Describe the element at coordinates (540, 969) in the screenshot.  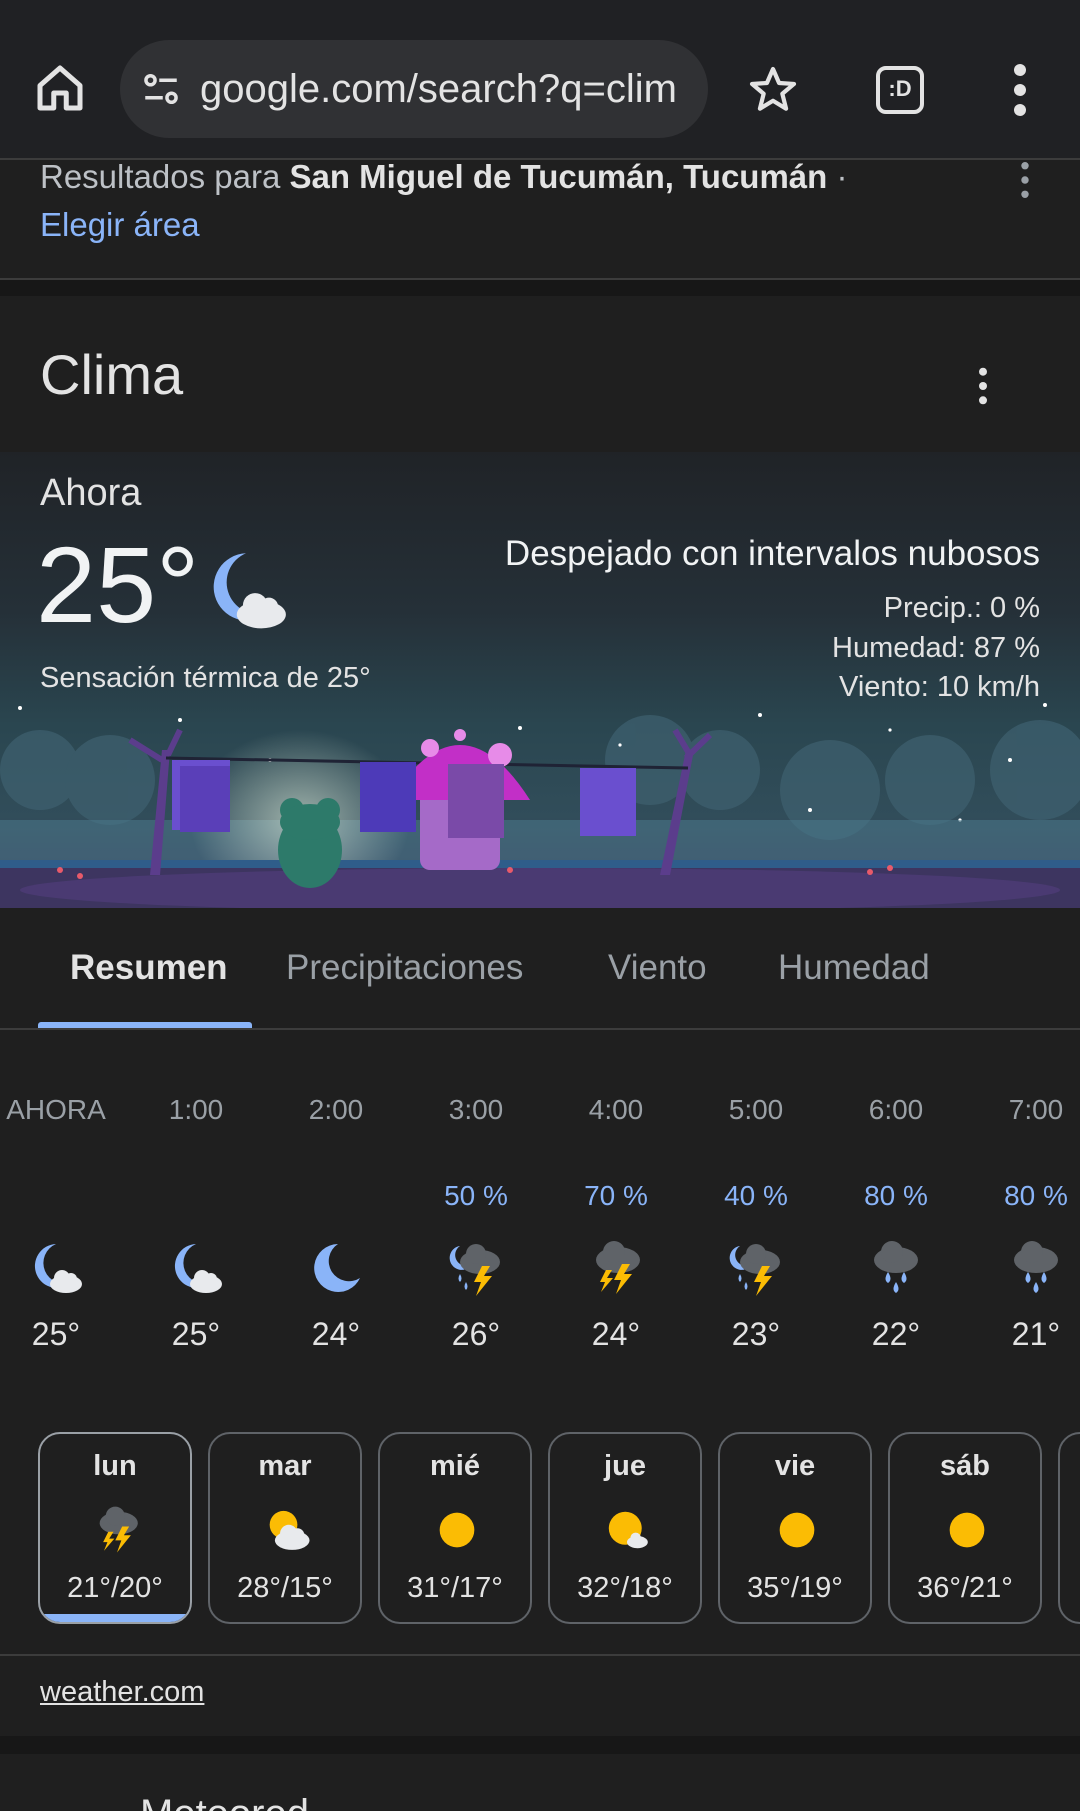
I see `weather-tabs: Resumen Precipitaciones Viento Humedad` at that location.